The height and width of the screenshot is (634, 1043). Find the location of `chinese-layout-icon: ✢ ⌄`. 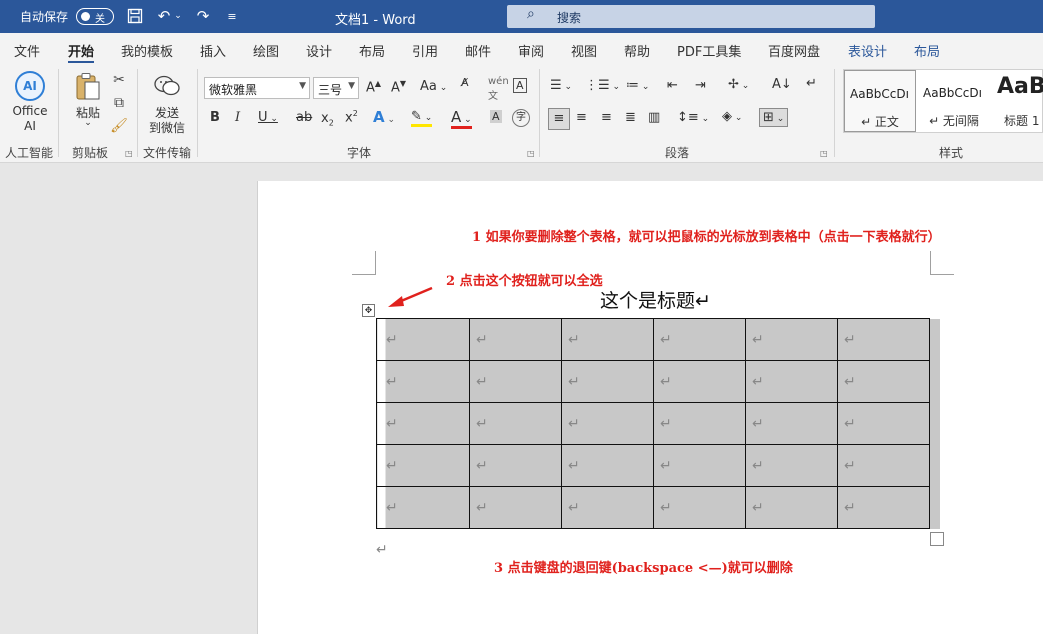

chinese-layout-icon: ✢ ⌄ is located at coordinates (738, 84).